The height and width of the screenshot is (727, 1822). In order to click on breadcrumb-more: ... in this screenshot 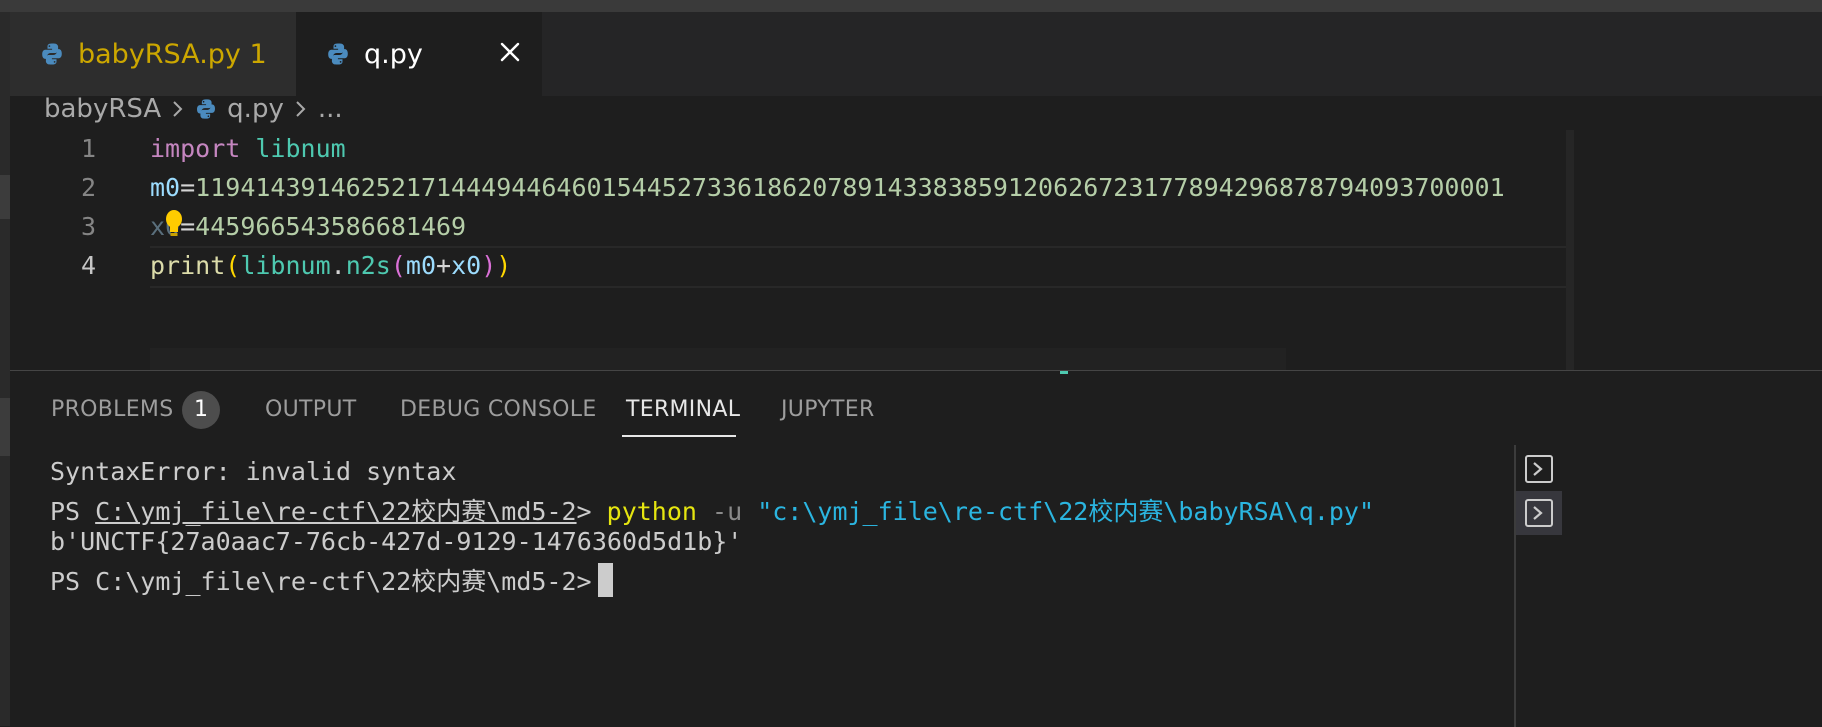, I will do `click(330, 109)`.